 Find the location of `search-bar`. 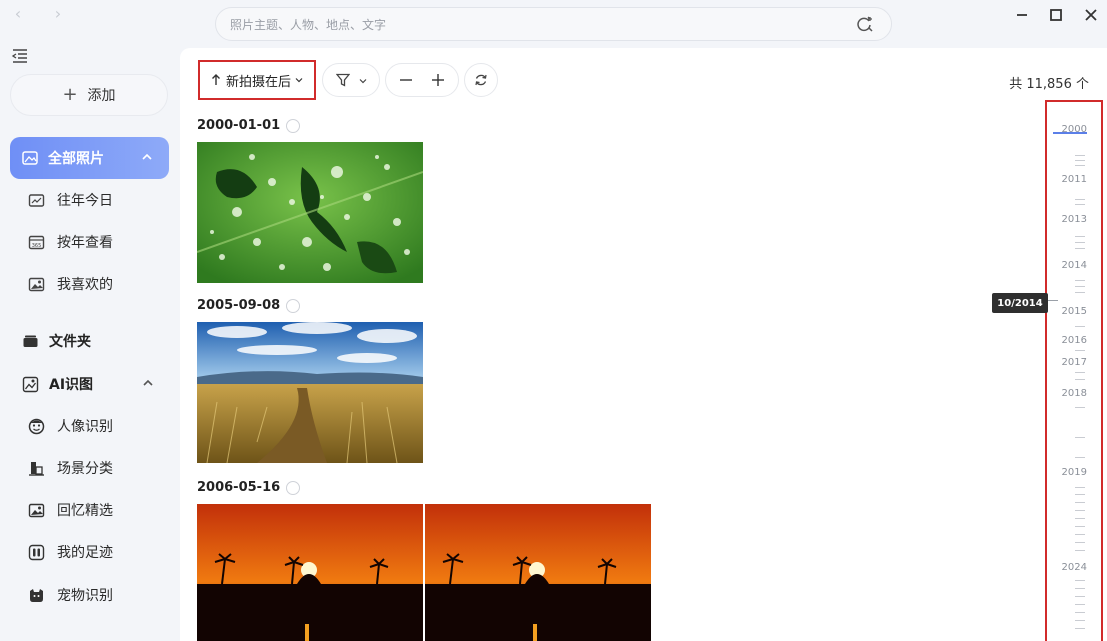

search-bar is located at coordinates (553, 24).